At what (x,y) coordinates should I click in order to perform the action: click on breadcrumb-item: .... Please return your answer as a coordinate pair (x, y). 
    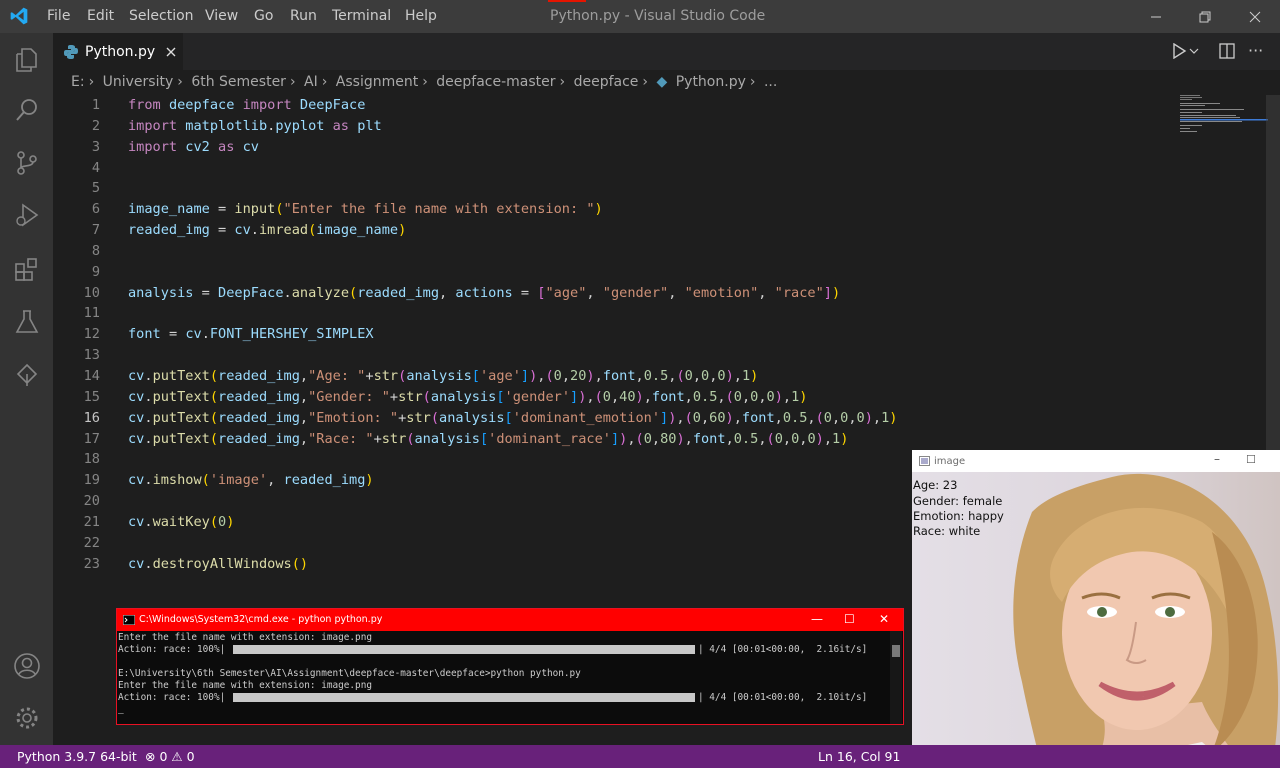
    Looking at the image, I should click on (770, 82).